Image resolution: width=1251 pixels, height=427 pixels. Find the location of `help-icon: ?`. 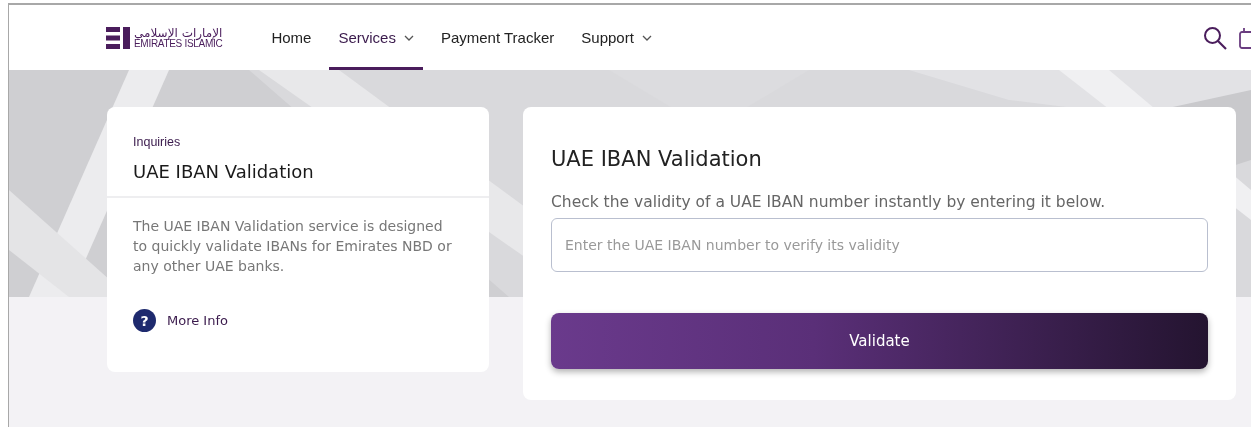

help-icon: ? is located at coordinates (144, 320).